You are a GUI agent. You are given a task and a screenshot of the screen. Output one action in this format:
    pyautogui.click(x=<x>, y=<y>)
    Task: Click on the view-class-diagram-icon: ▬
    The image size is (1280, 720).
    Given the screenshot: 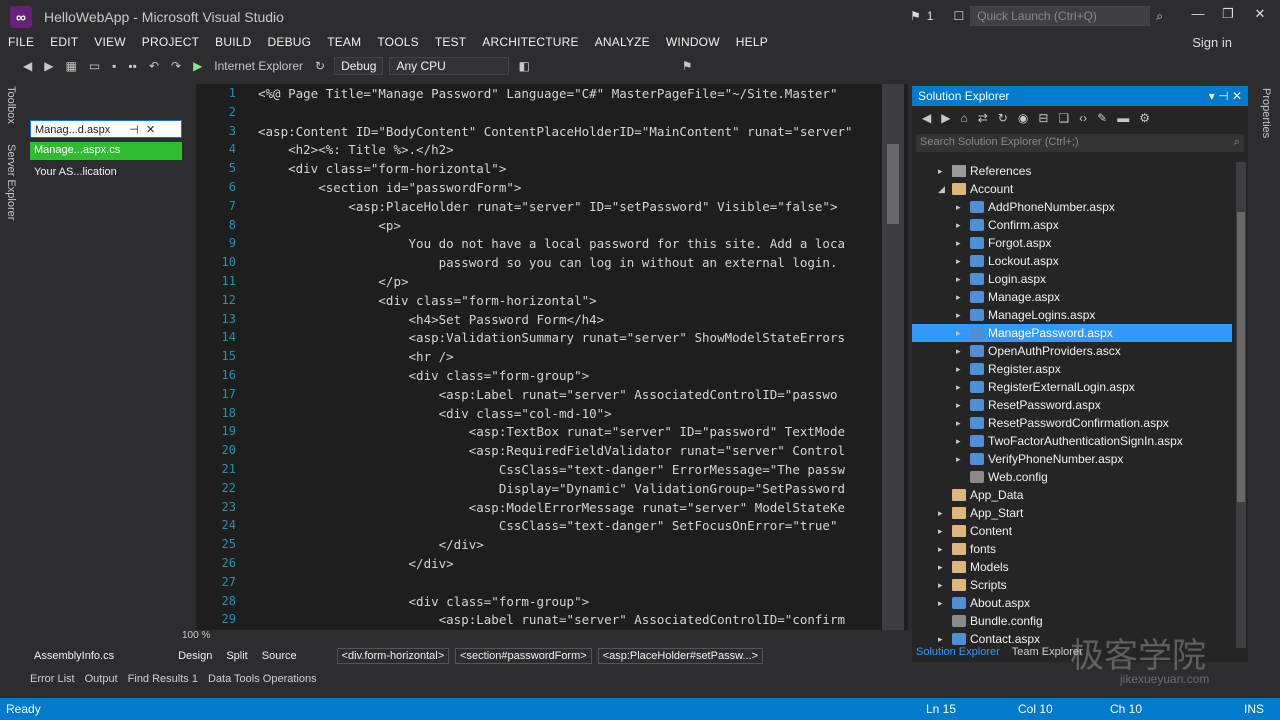 What is the action you would take?
    pyautogui.click(x=1123, y=118)
    